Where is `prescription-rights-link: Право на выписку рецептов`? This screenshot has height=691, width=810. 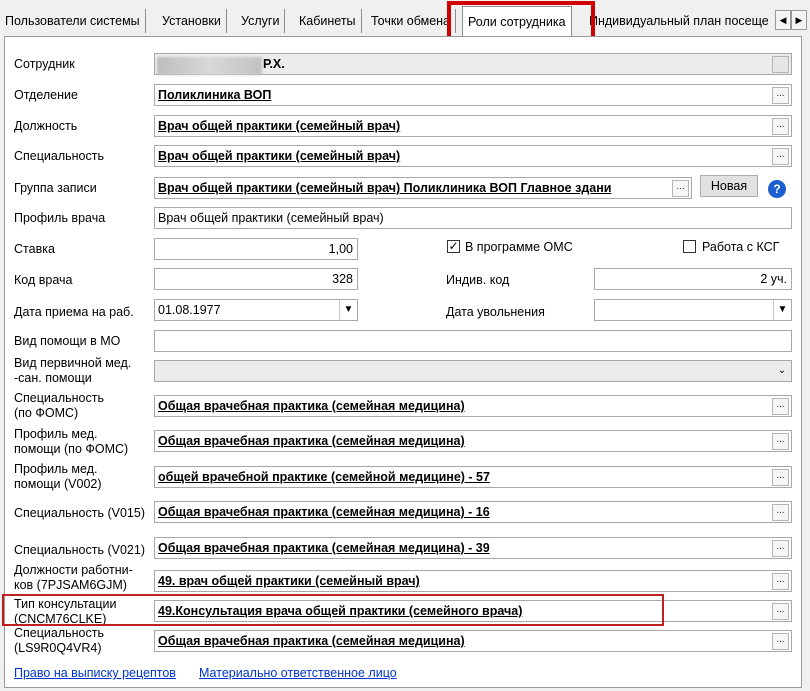 prescription-rights-link: Право на выписку рецептов is located at coordinates (95, 673).